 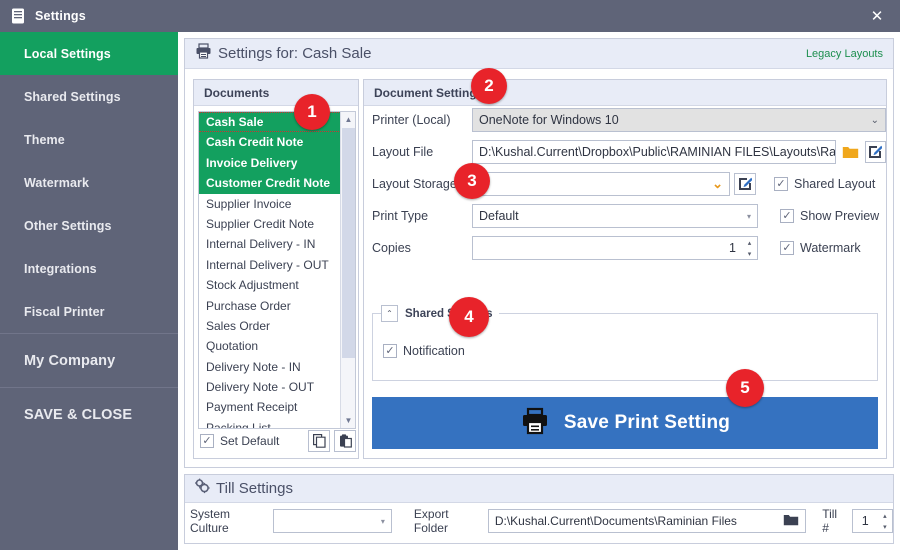 I want to click on copies-input: 1, so click(x=607, y=248).